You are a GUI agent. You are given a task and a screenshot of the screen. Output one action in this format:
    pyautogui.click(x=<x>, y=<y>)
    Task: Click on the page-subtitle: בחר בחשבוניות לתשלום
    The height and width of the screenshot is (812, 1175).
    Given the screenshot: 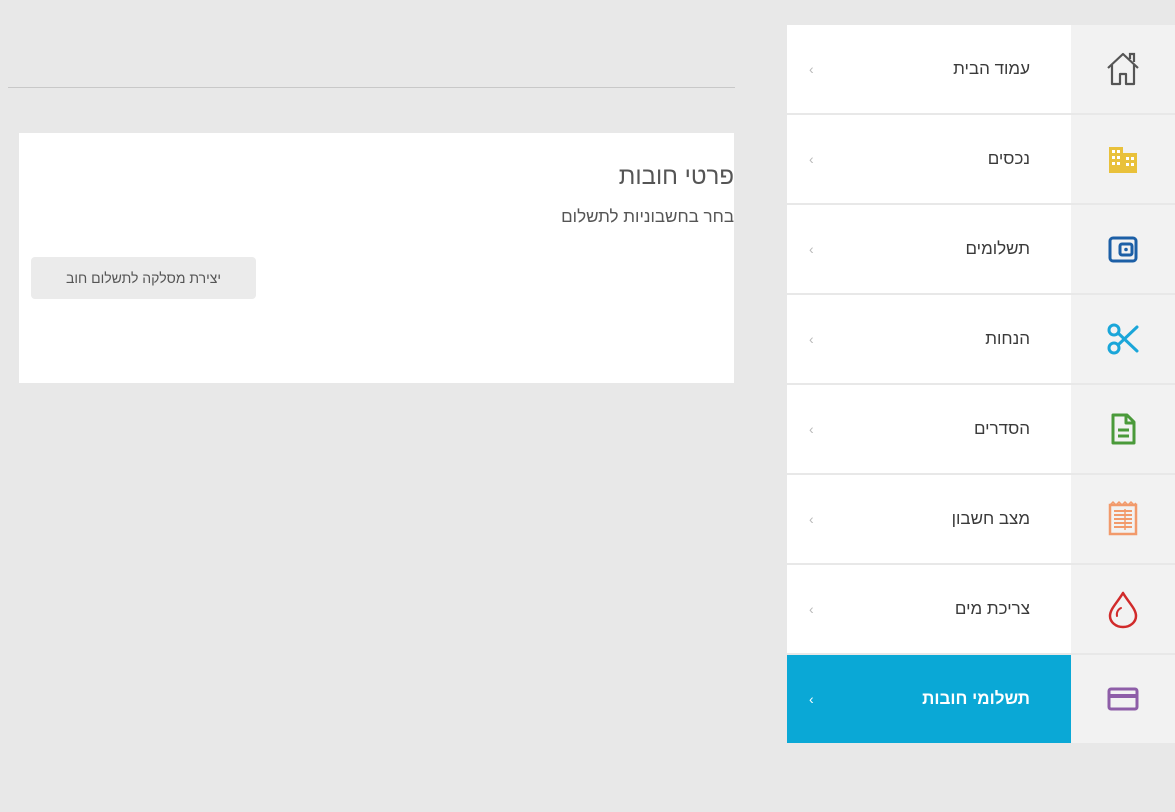 What is the action you would take?
    pyautogui.click(x=647, y=216)
    